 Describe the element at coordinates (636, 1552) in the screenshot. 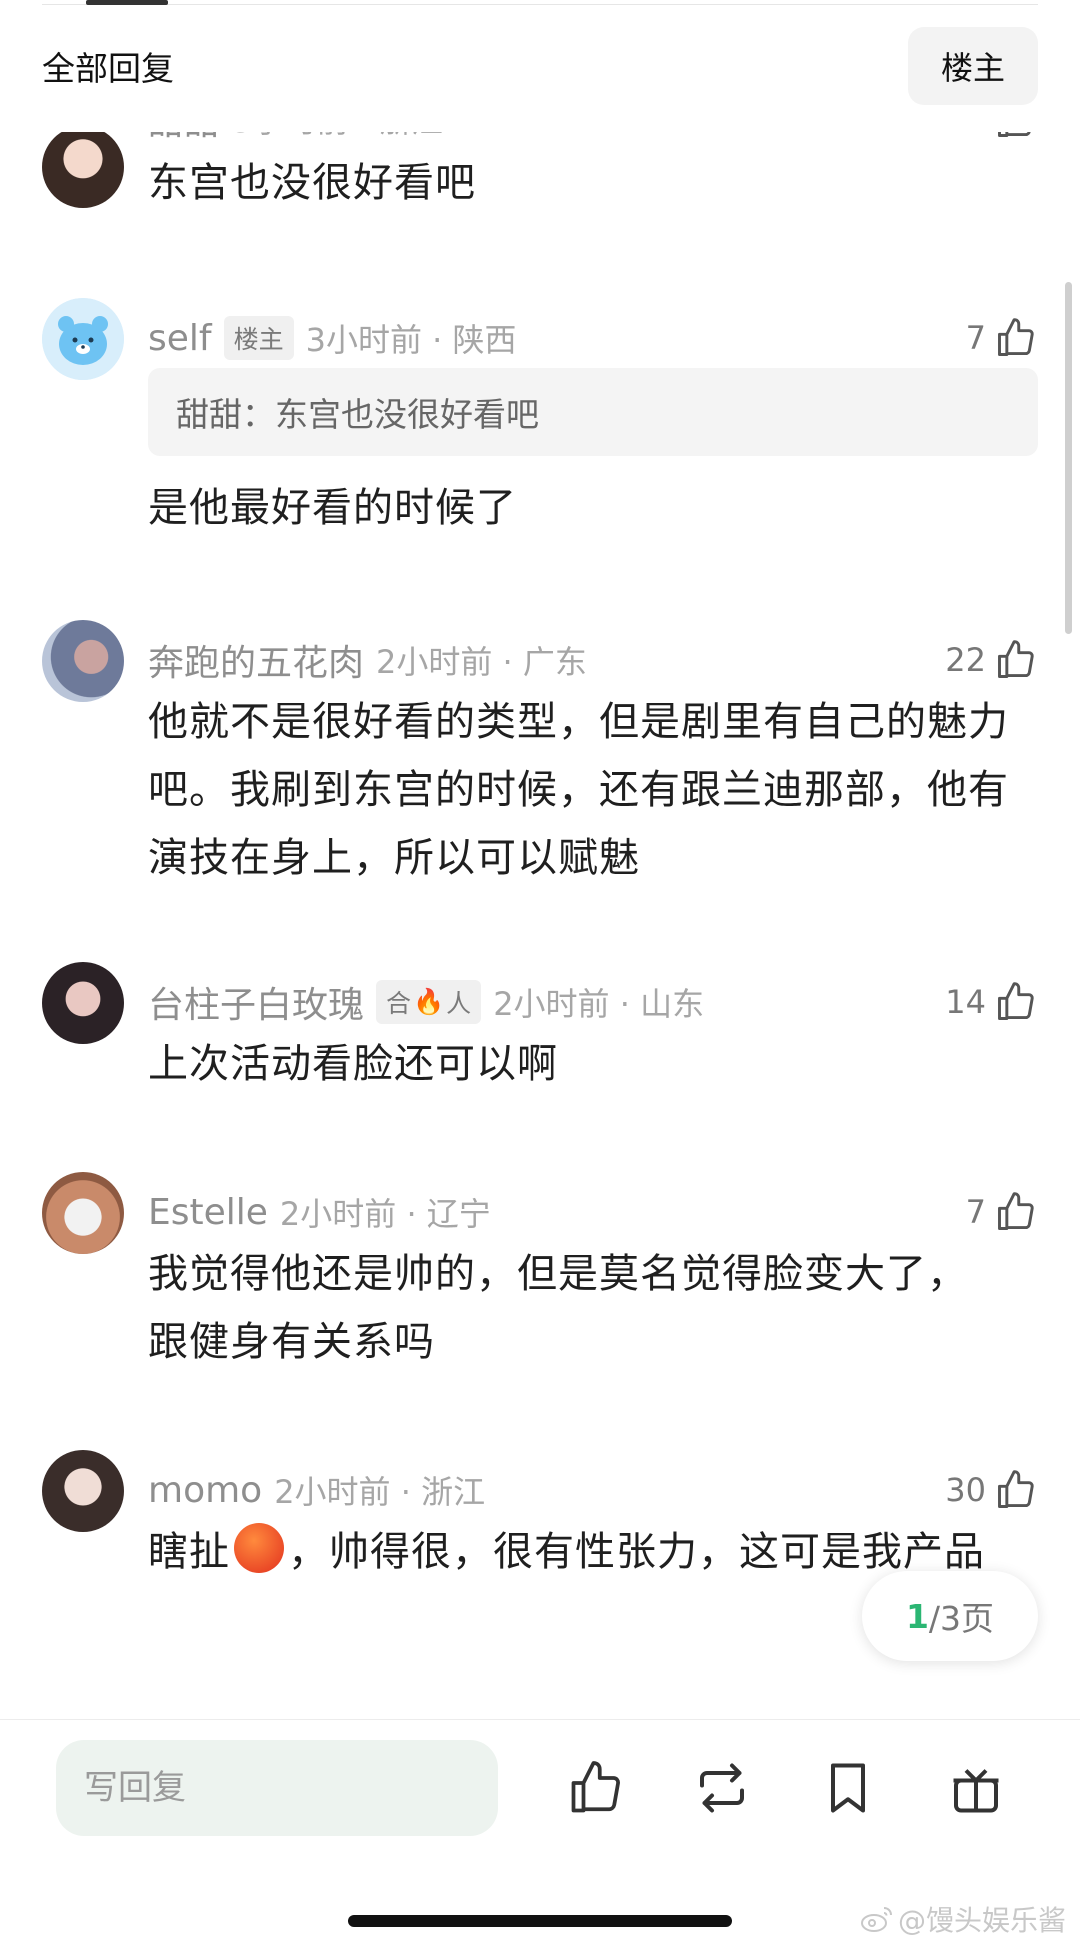

I see `comment-text-part: ，帅得很，很有性张力，这可是我产品` at that location.